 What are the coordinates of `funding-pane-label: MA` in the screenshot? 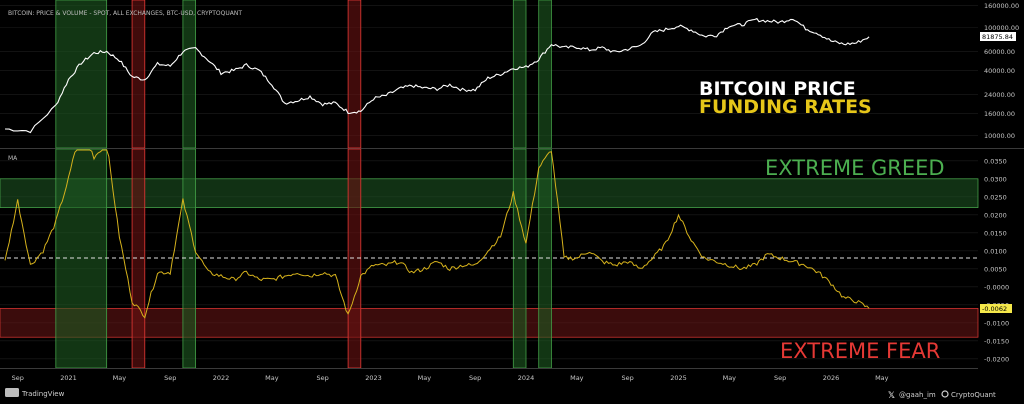 It's located at (13, 158).